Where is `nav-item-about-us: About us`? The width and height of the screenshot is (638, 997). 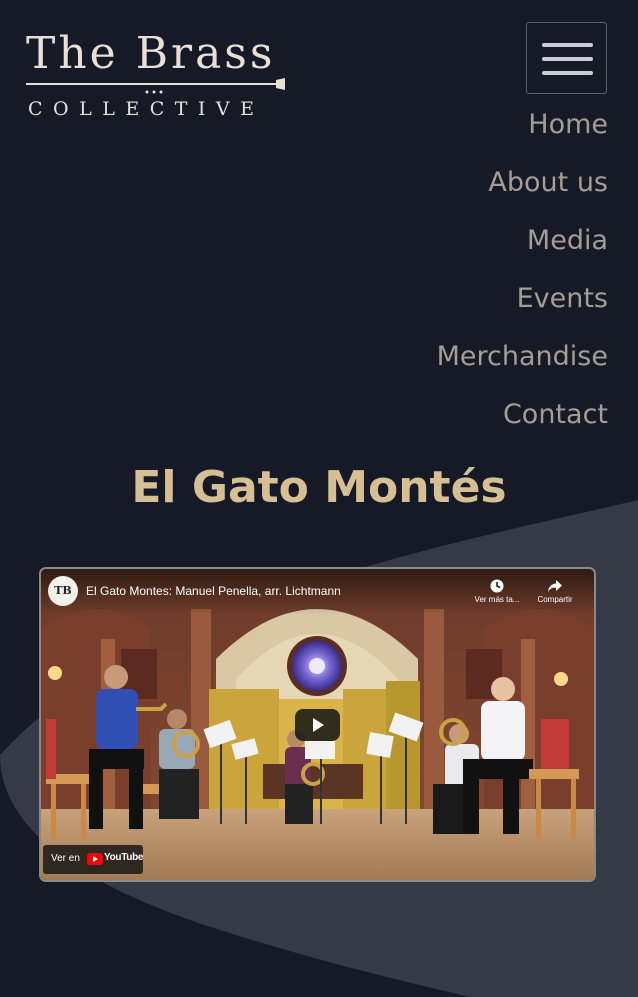 nav-item-about-us: About us is located at coordinates (522, 187).